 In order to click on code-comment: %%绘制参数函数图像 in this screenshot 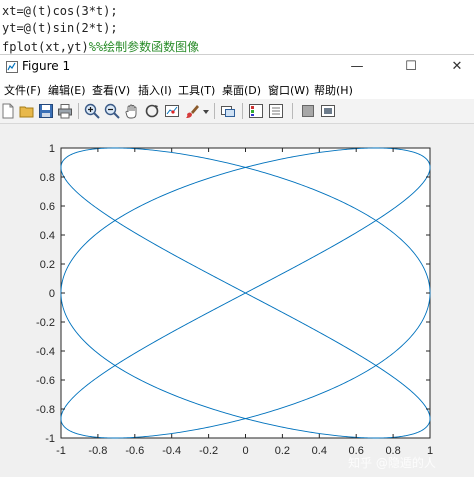, I will do `click(144, 47)`.